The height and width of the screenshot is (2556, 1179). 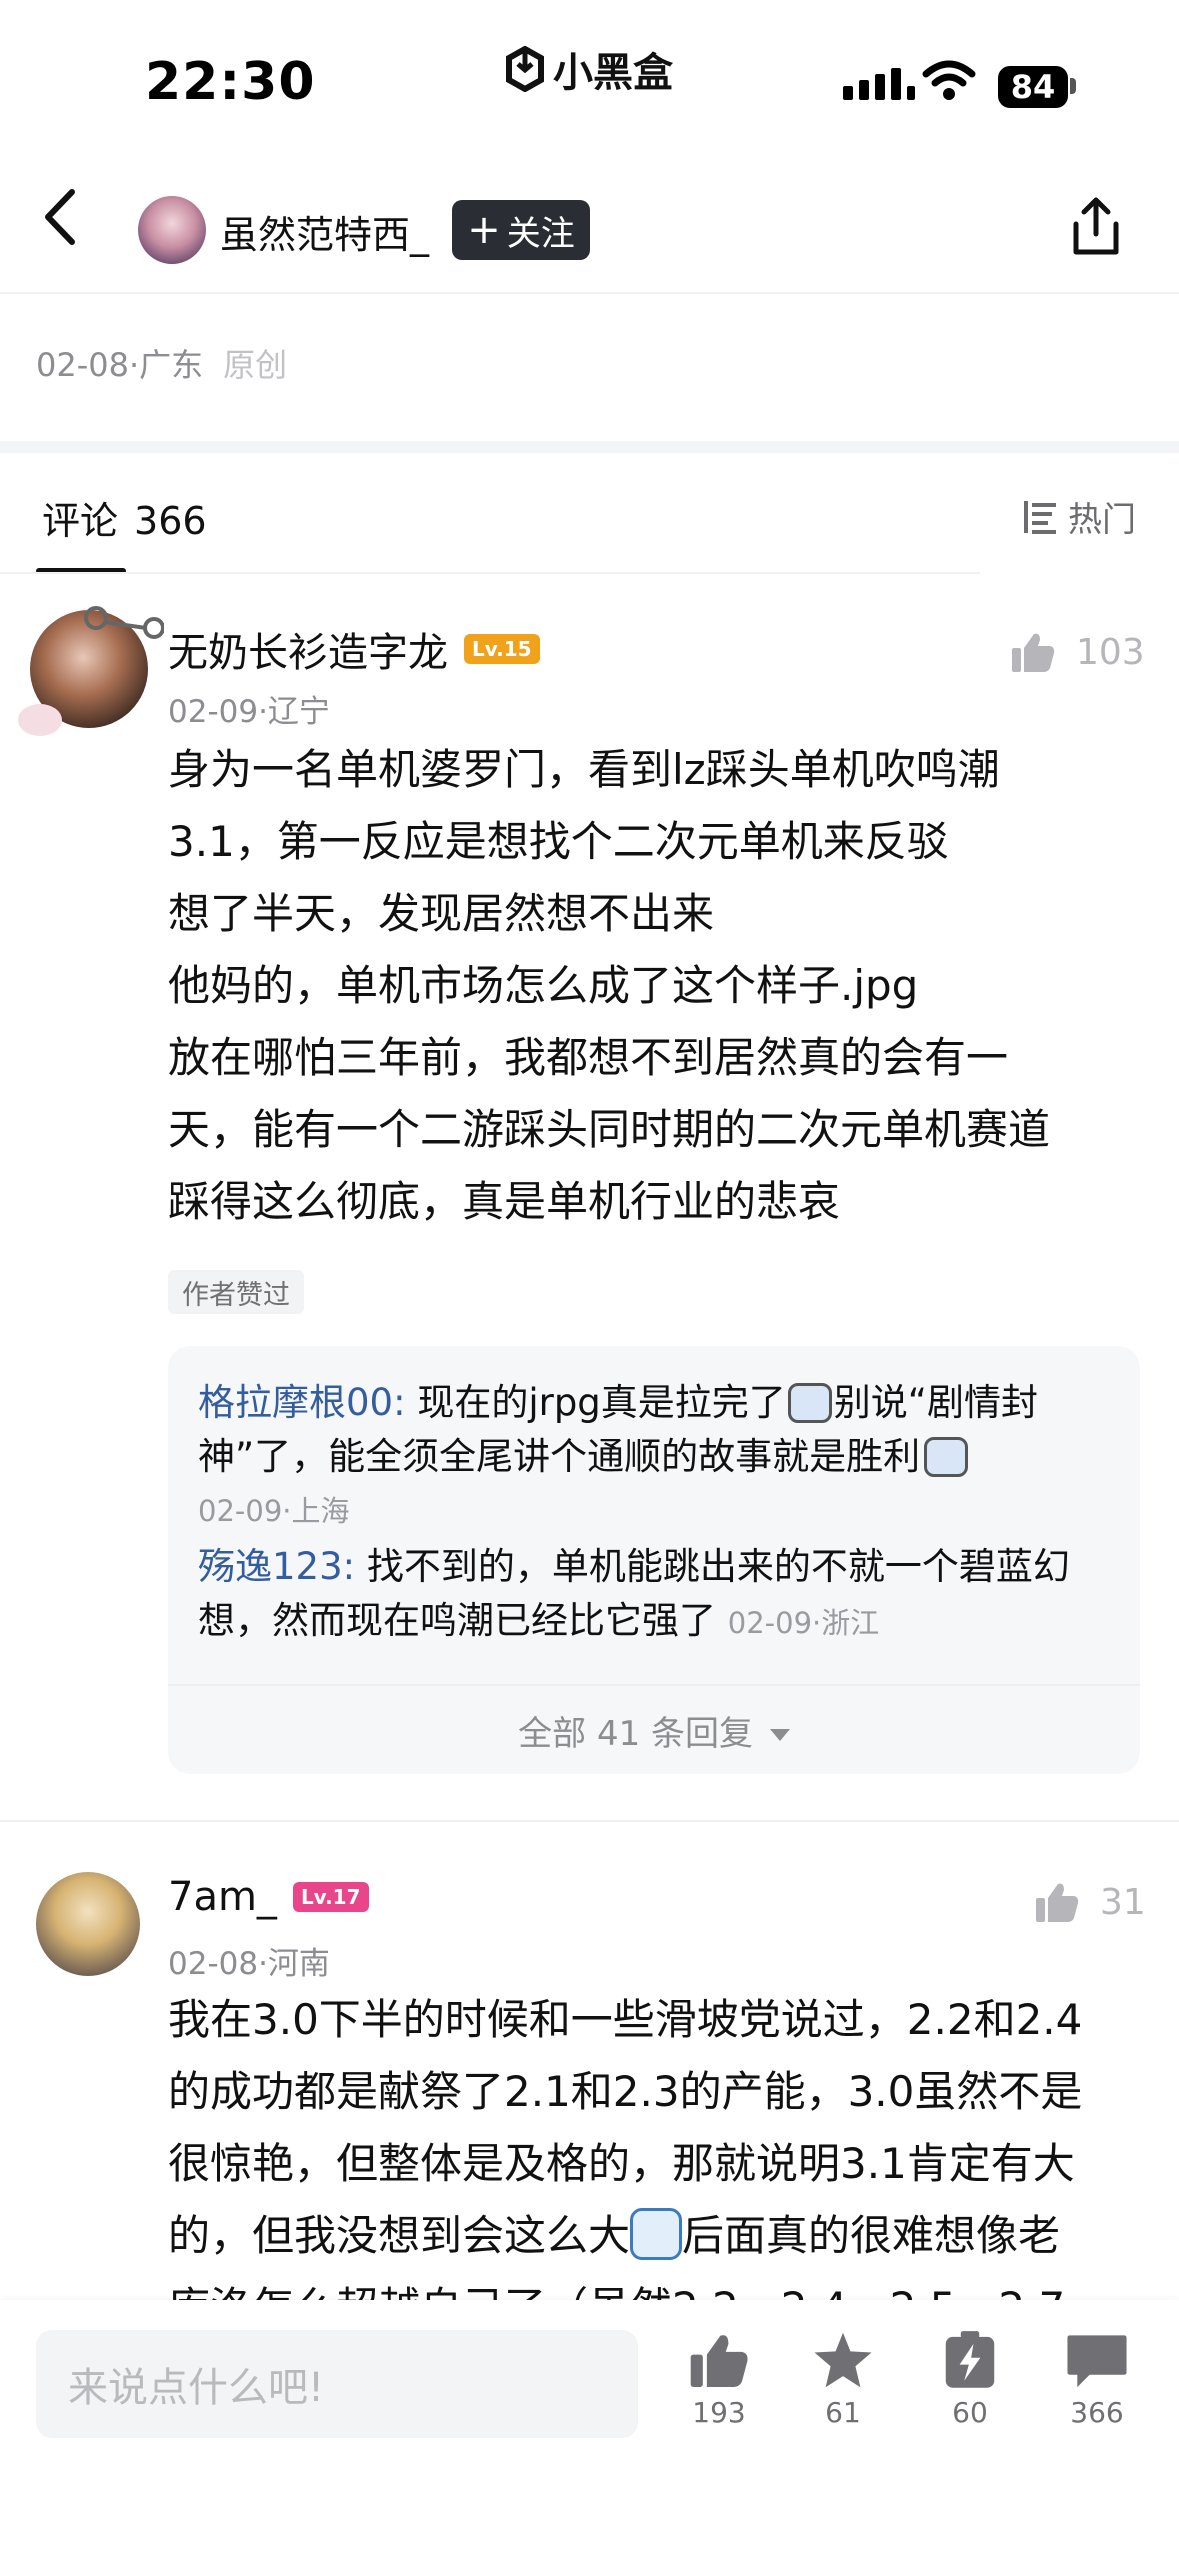 I want to click on comment-username: 无奶长衫造字龙, so click(x=308, y=649).